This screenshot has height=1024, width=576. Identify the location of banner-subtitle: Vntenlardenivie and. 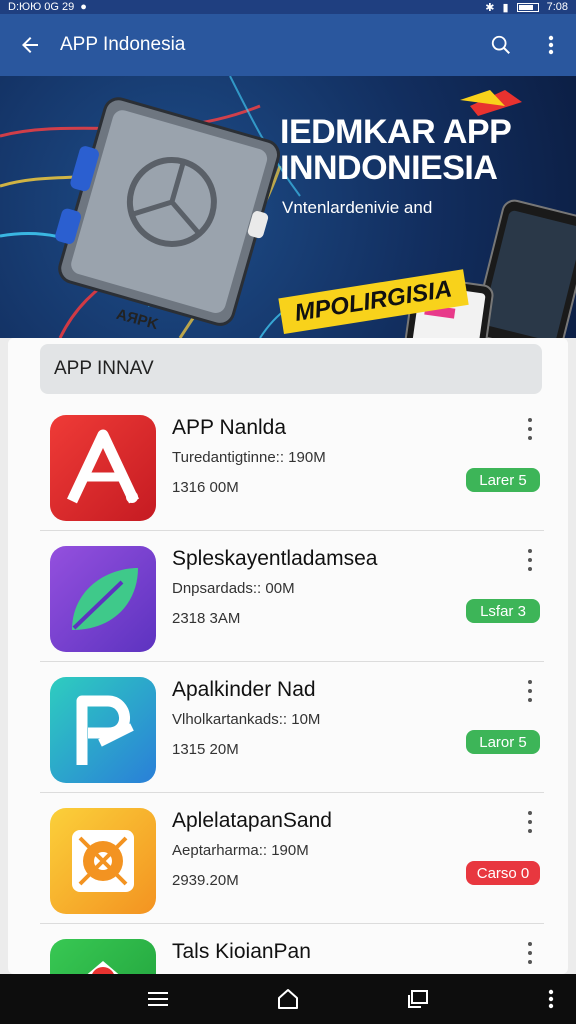
(357, 207).